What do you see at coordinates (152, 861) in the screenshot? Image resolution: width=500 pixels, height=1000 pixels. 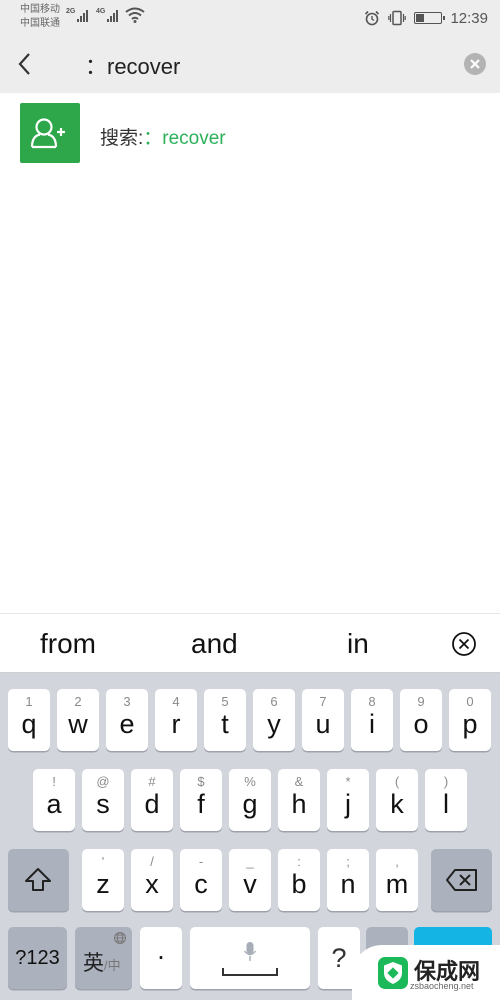 I see `key-secondary-label: /` at bounding box center [152, 861].